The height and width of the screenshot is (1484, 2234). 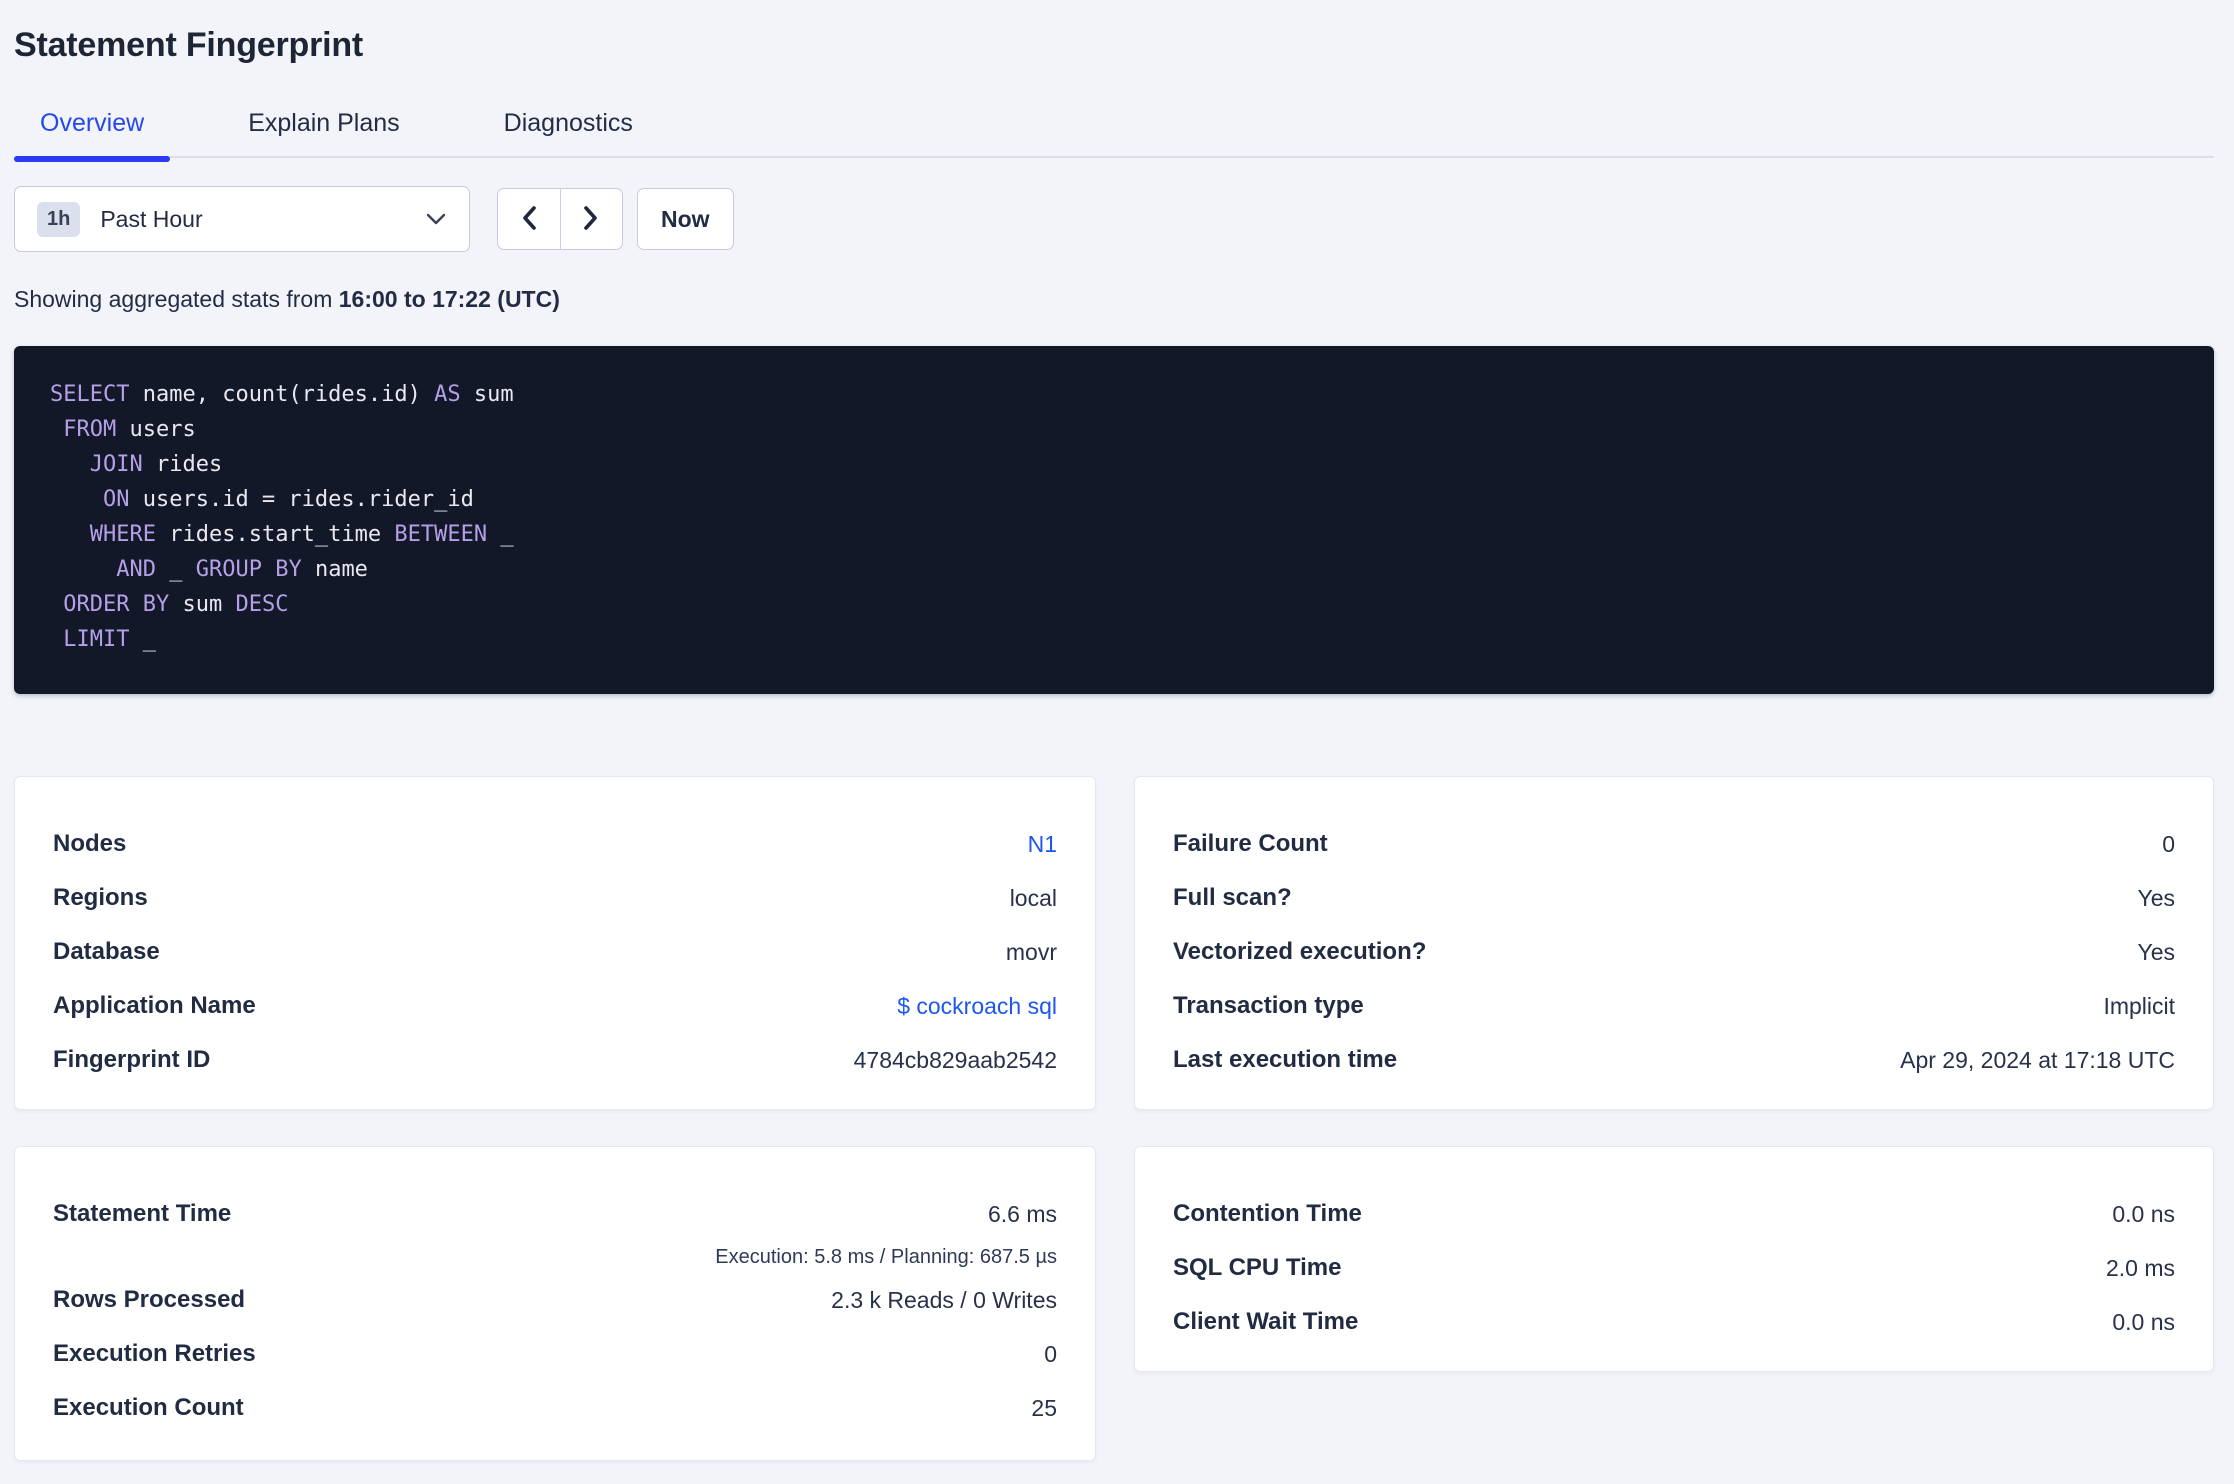 What do you see at coordinates (154, 1005) in the screenshot?
I see `row-label-application-name: Application Name` at bounding box center [154, 1005].